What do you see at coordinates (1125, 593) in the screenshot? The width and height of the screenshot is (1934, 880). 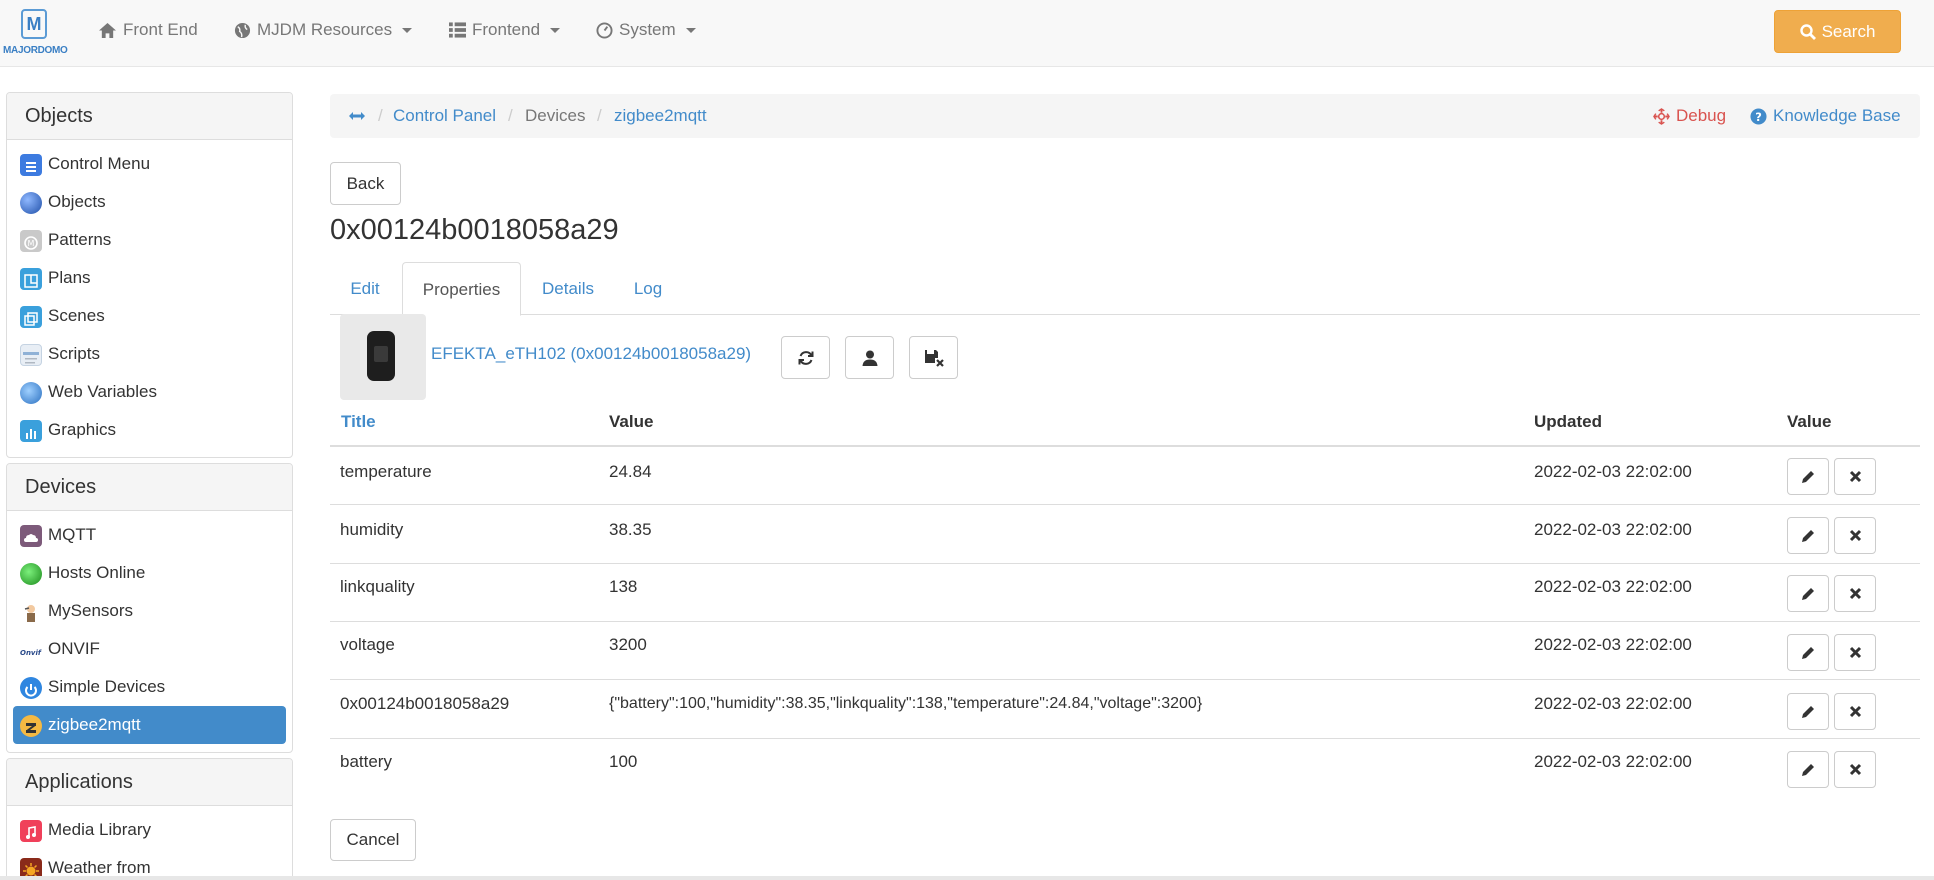 I see `table-row: linkquality 138 2022-02-03 22:02:00` at bounding box center [1125, 593].